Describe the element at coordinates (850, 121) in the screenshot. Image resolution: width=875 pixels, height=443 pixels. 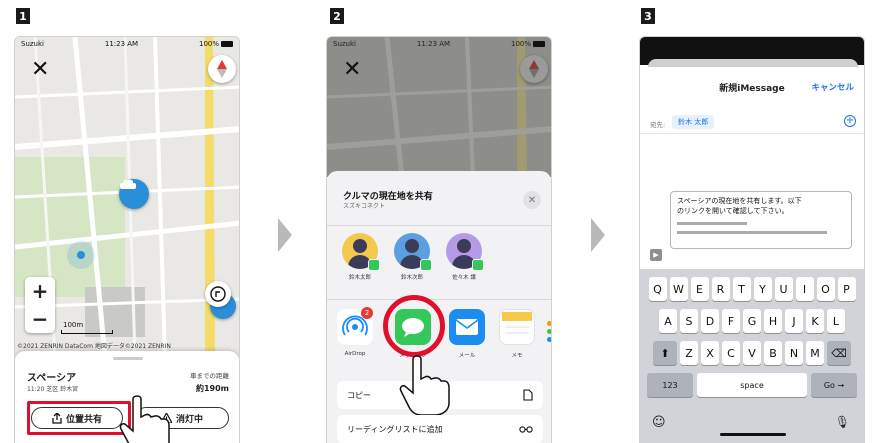
I see `add-recipient-icon: +` at that location.